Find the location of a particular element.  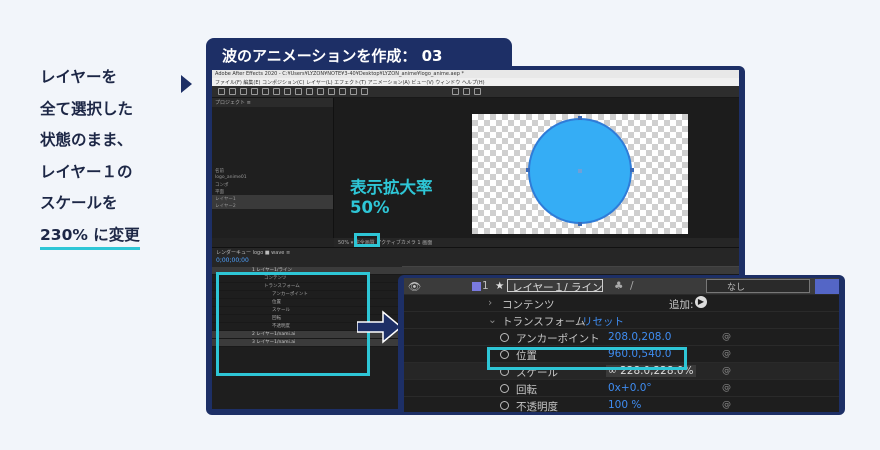

star-icon: ★ is located at coordinates (500, 286).